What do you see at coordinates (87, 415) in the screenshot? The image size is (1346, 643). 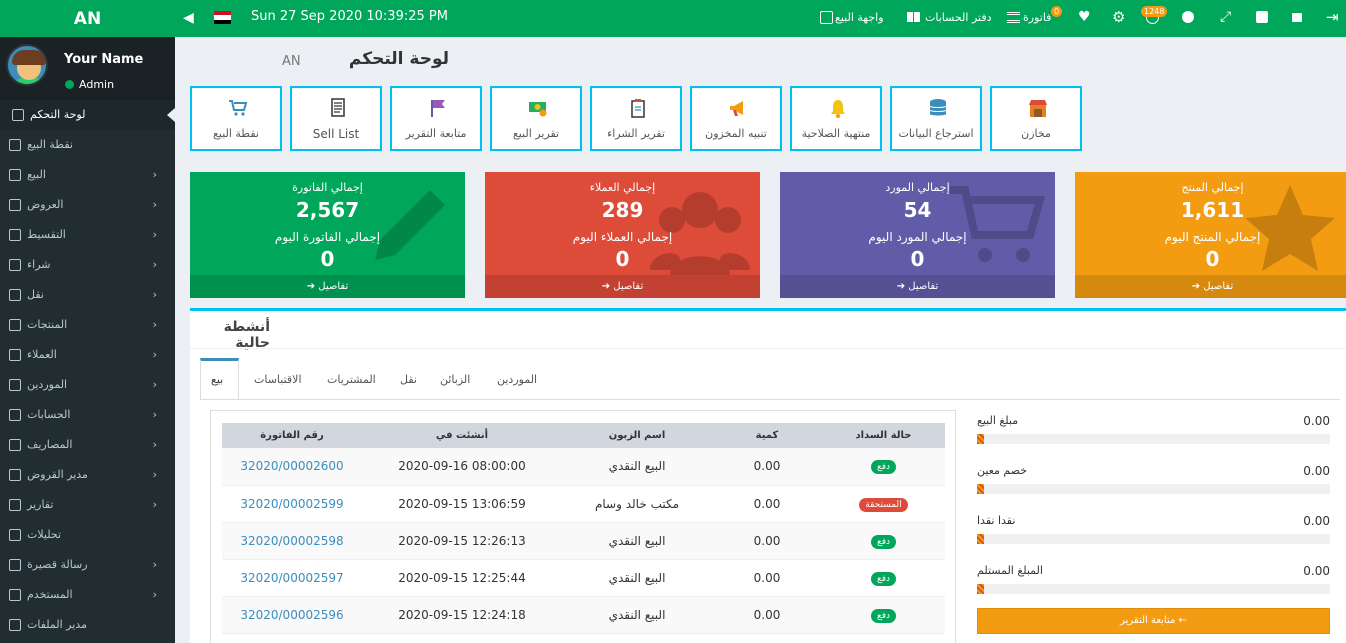 I see `sidebar-item-accounts: الحسابات ‹` at bounding box center [87, 415].